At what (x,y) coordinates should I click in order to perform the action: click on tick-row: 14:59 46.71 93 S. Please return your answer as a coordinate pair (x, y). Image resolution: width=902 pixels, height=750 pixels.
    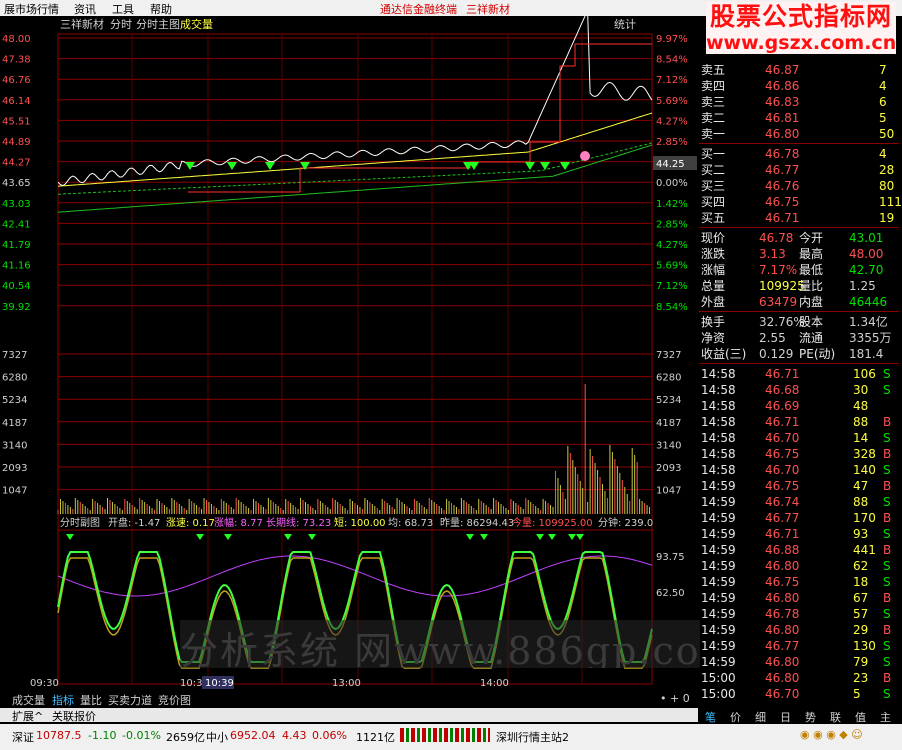
    Looking at the image, I should click on (799, 534).